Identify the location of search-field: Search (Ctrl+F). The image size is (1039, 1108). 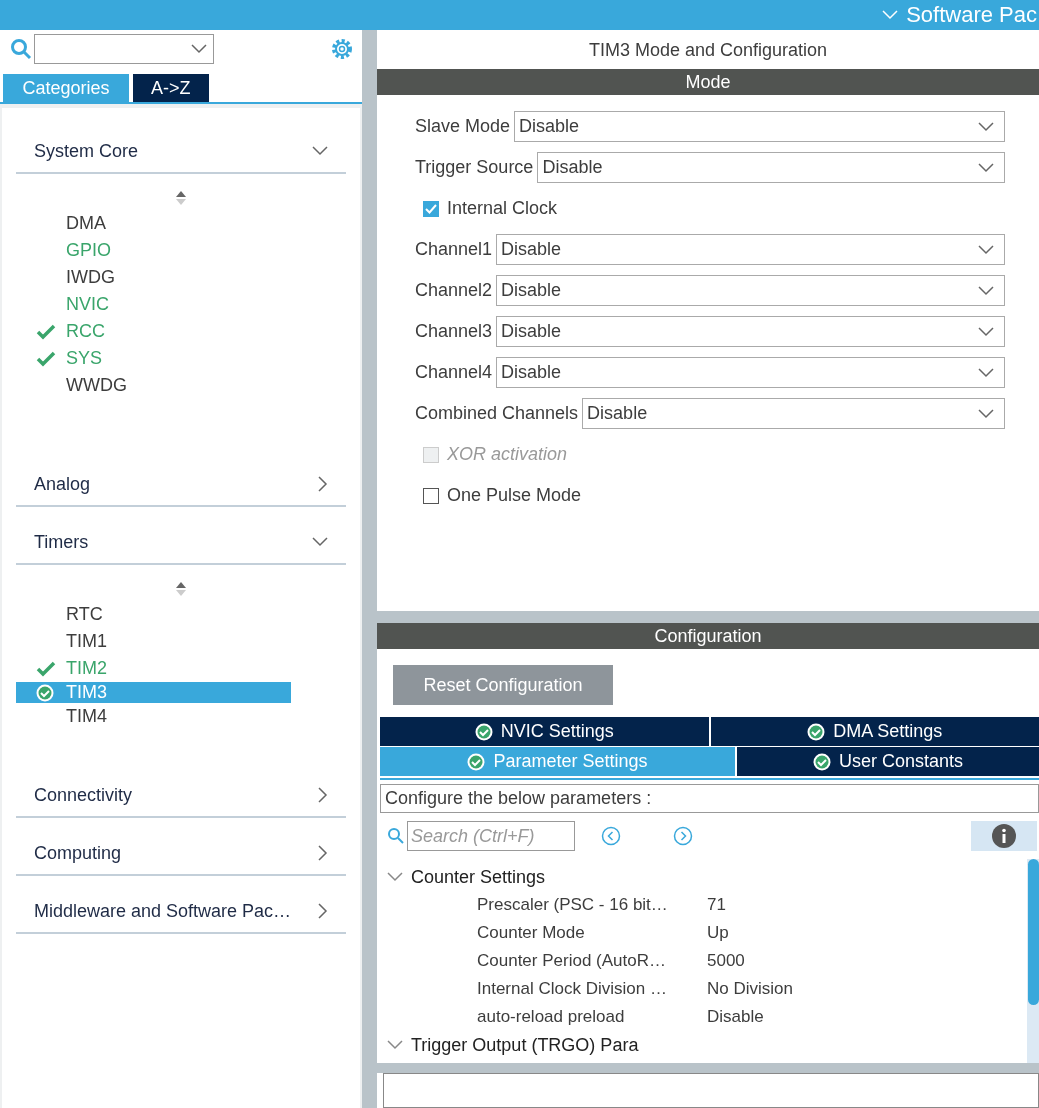
(491, 836).